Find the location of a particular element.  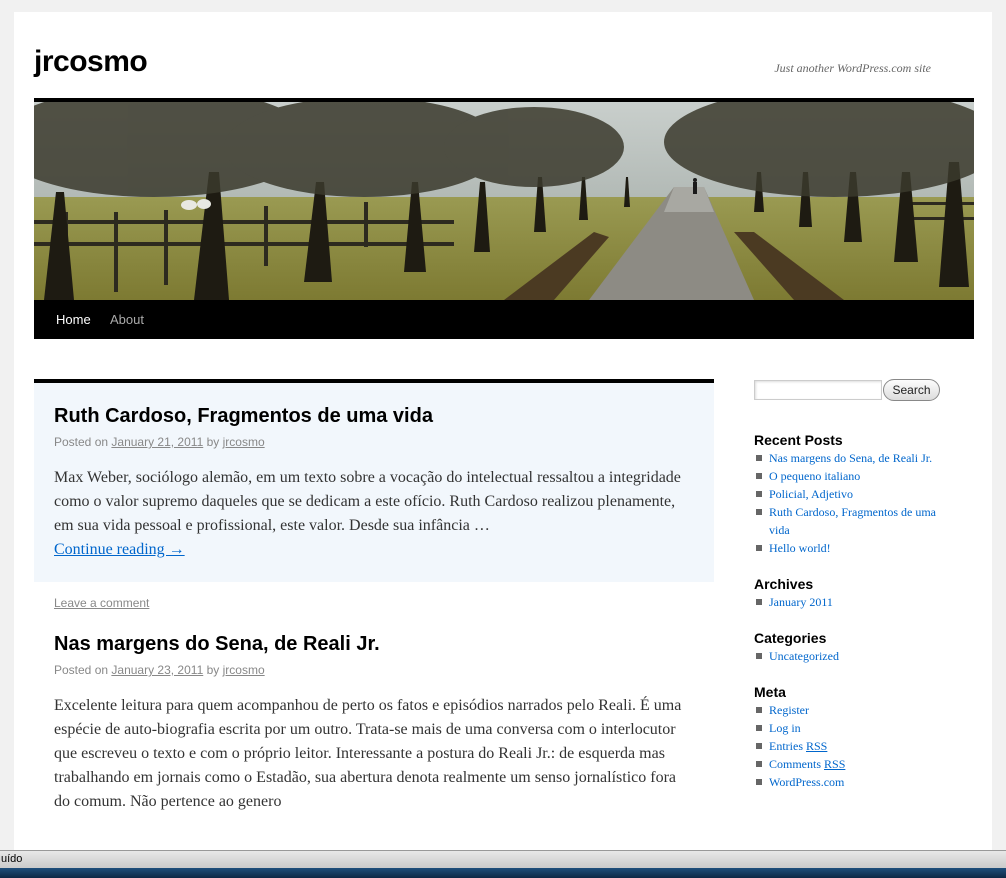

nav-item-home: Home is located at coordinates (73, 319).